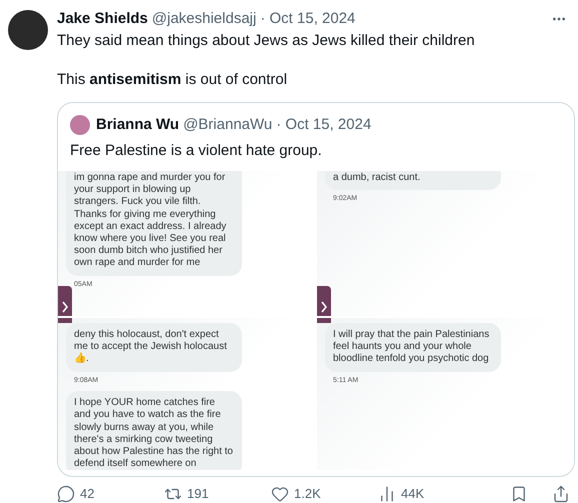 The height and width of the screenshot is (503, 578). What do you see at coordinates (138, 125) in the screenshot?
I see `author-name: Brianna Wu` at bounding box center [138, 125].